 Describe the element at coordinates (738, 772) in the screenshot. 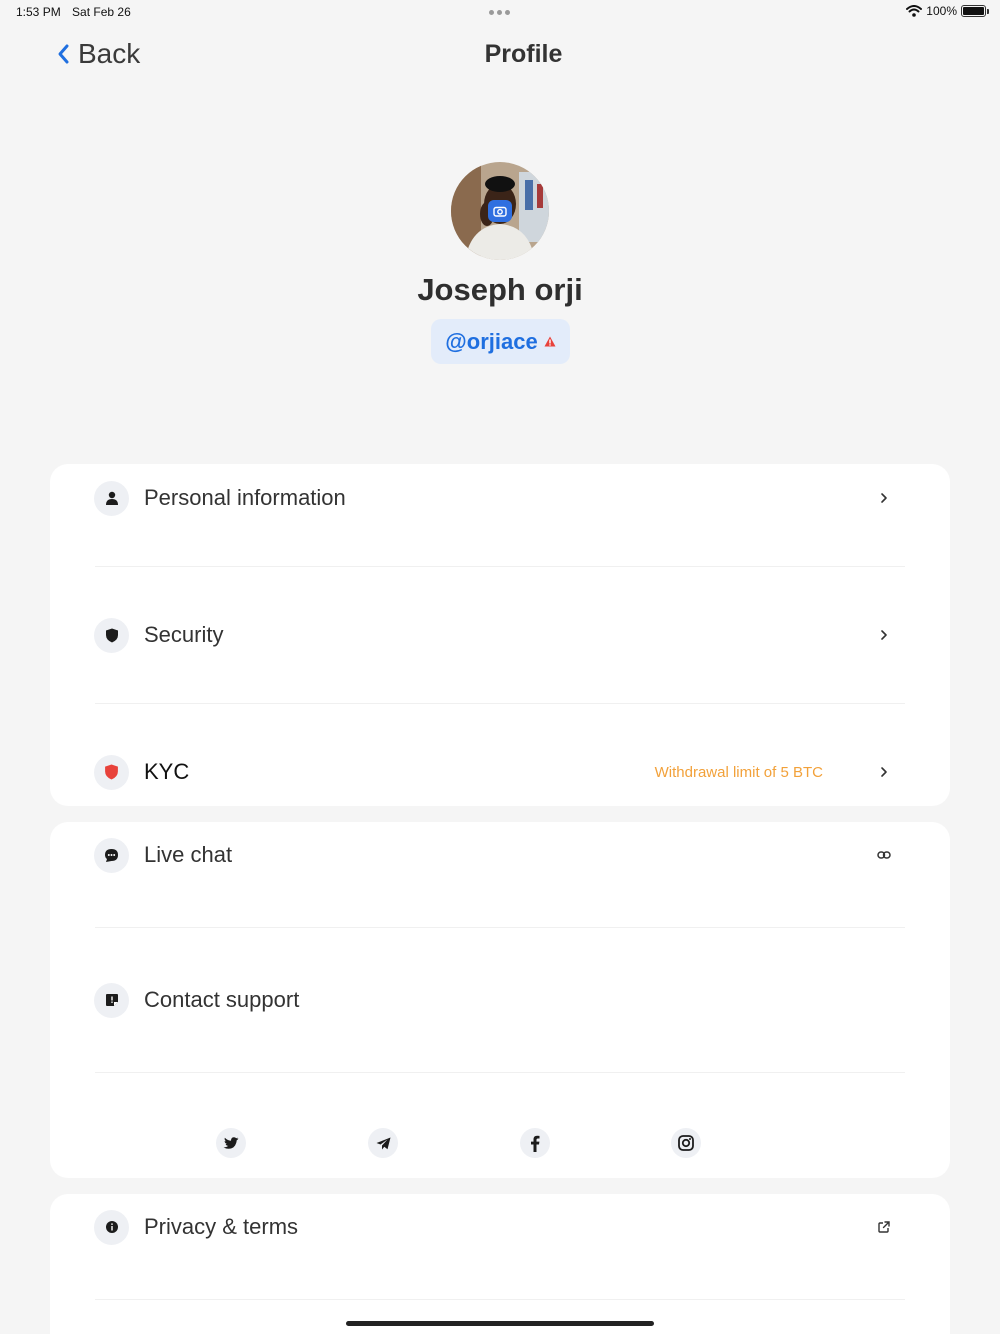

I see `kyc-withdrawal-note: Withdrawal limit of 5 BTC` at that location.